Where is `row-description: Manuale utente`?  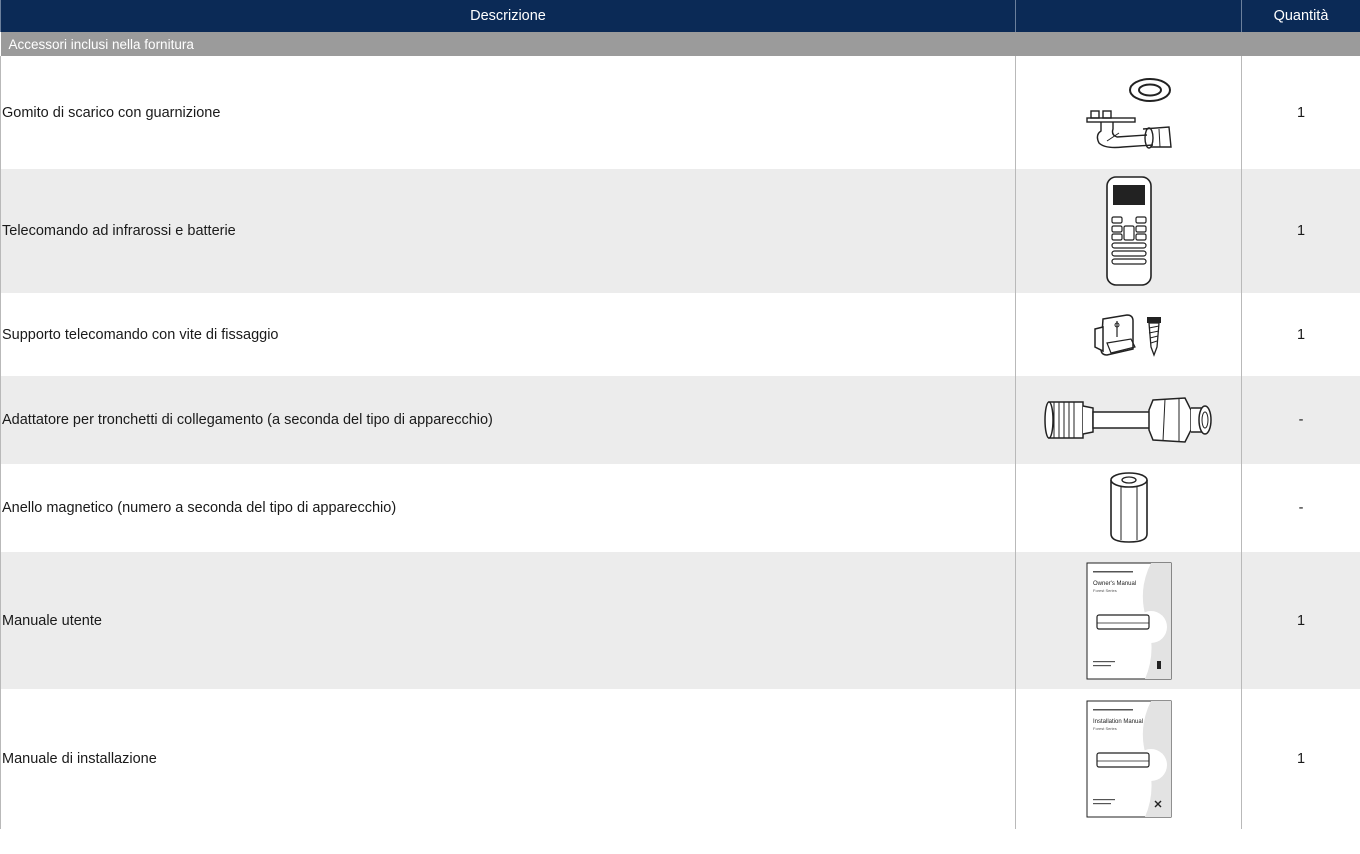 row-description: Manuale utente is located at coordinates (508, 620).